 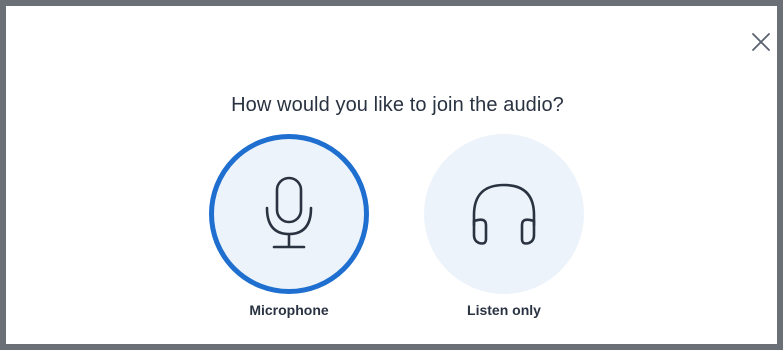 I want to click on close-icon, so click(x=761, y=42).